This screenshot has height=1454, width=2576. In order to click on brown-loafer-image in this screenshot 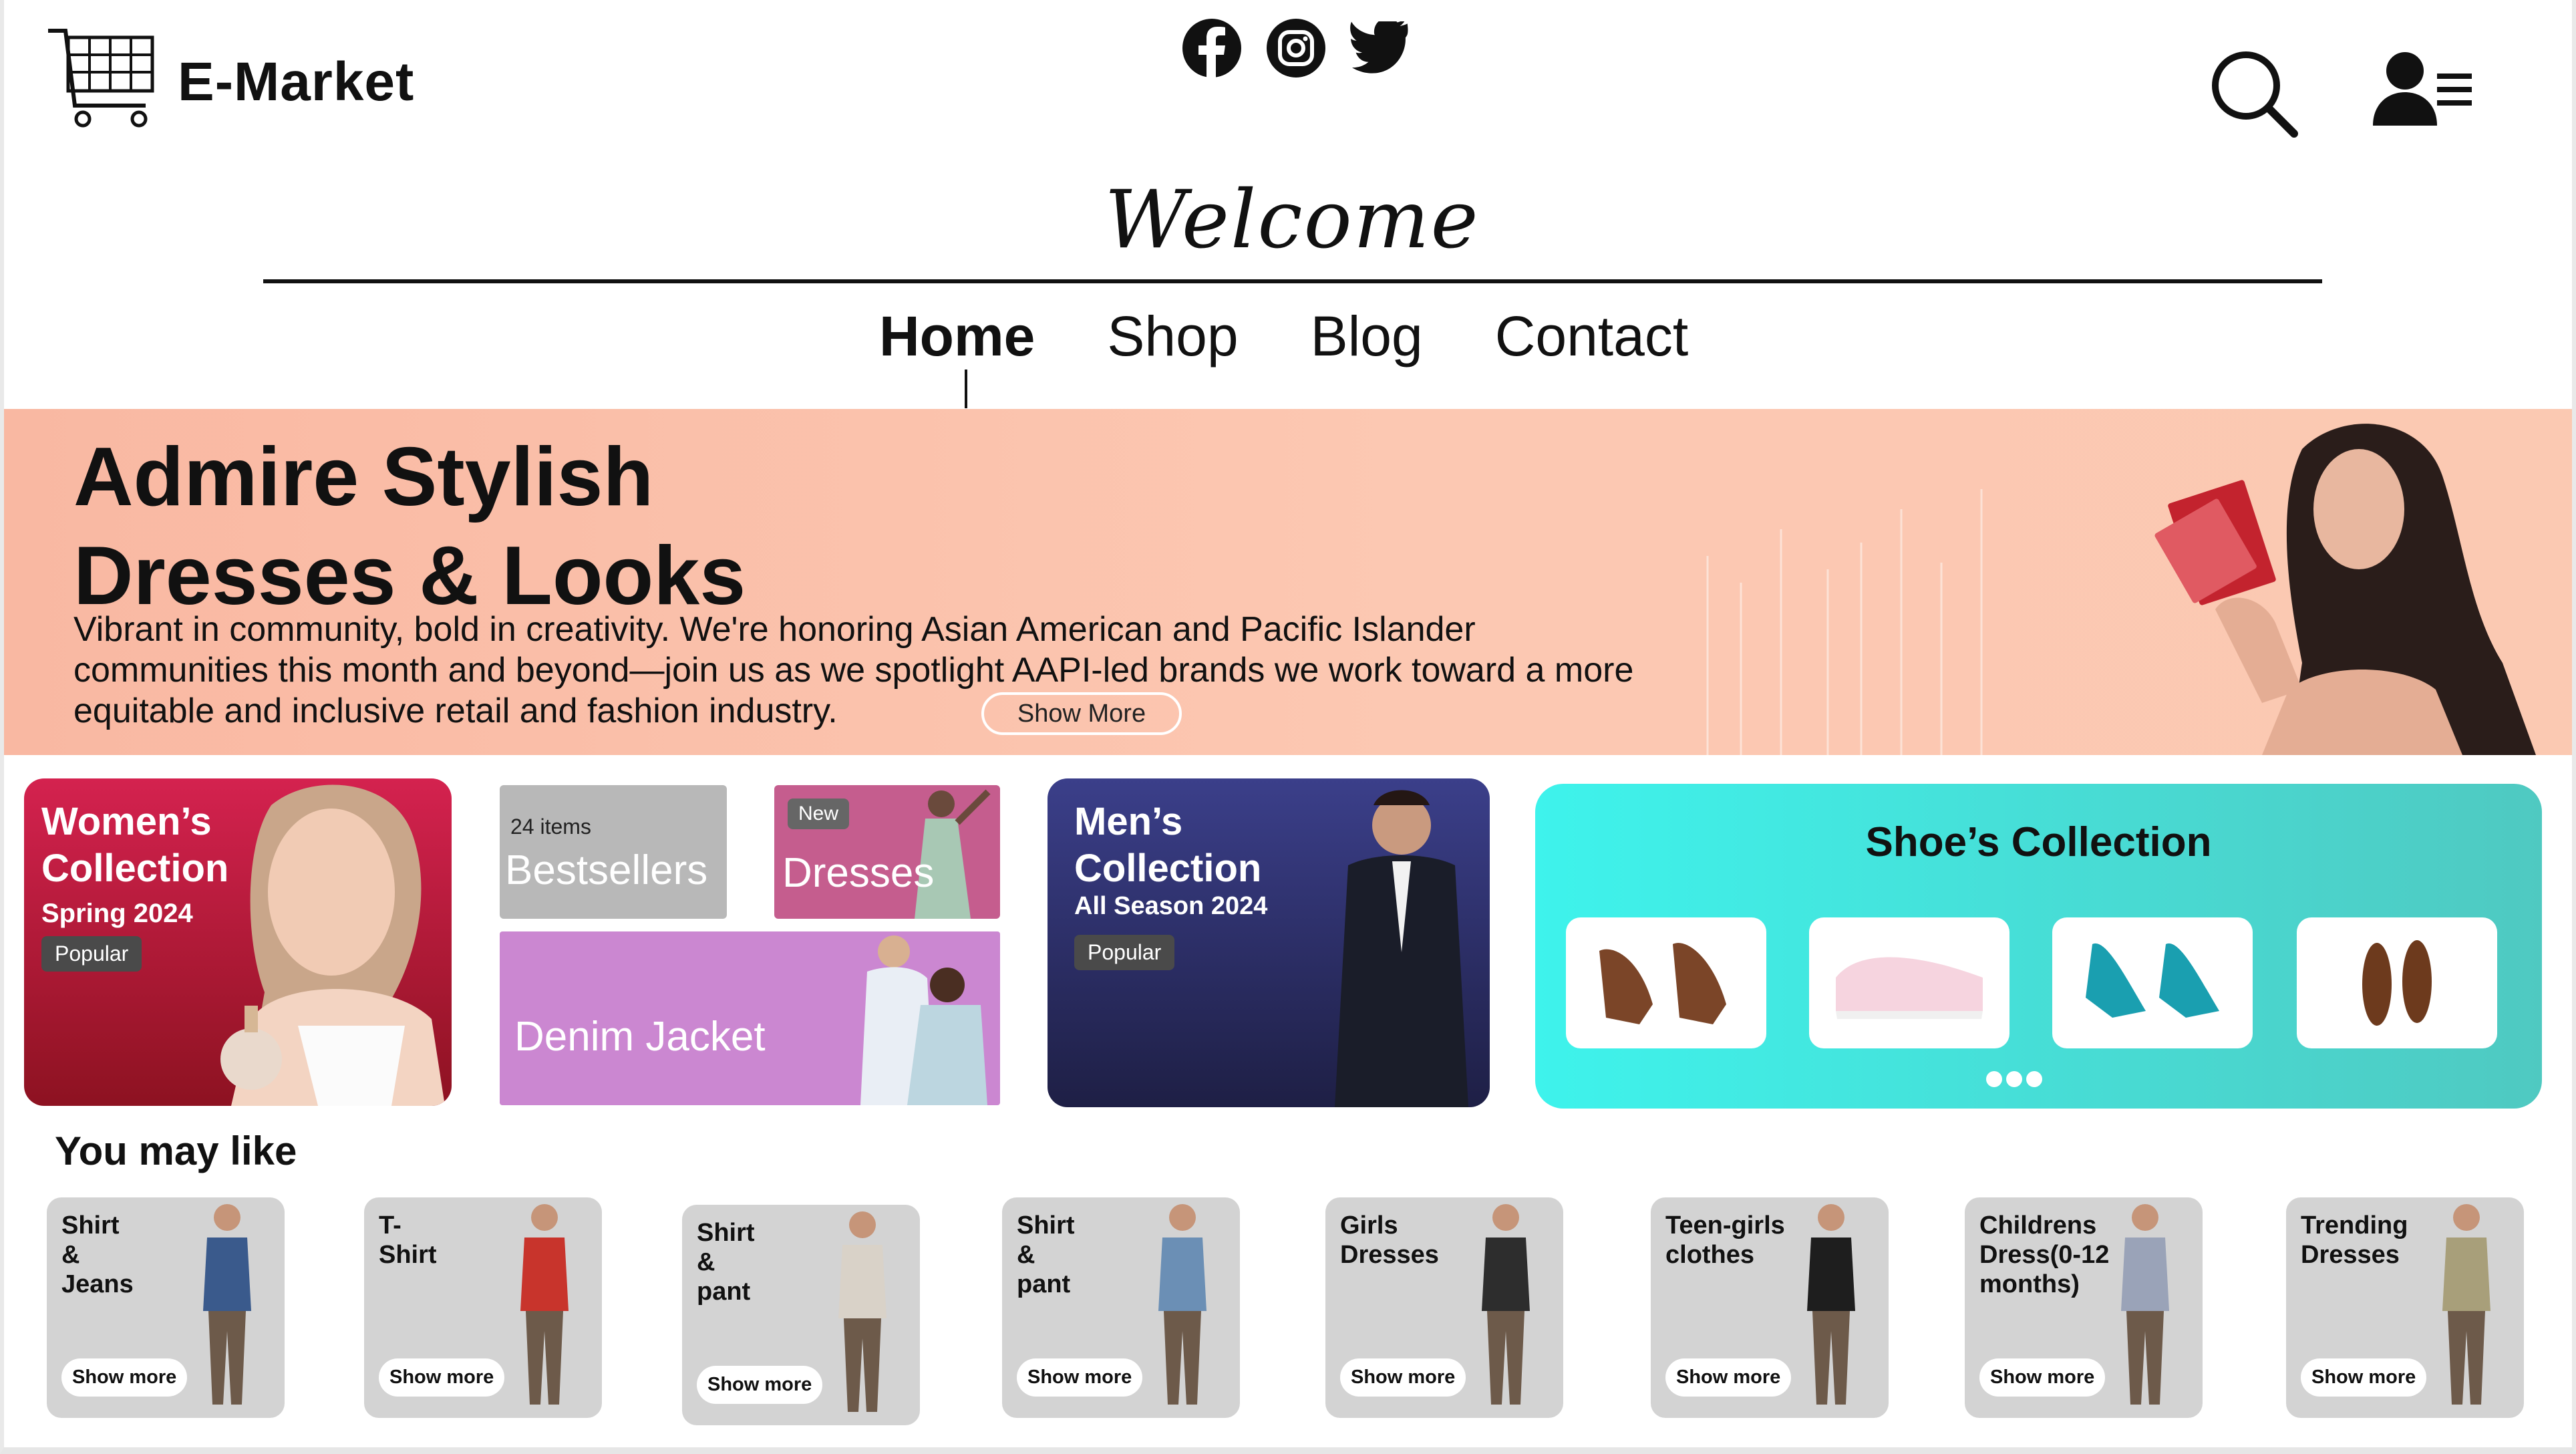, I will do `click(2397, 983)`.